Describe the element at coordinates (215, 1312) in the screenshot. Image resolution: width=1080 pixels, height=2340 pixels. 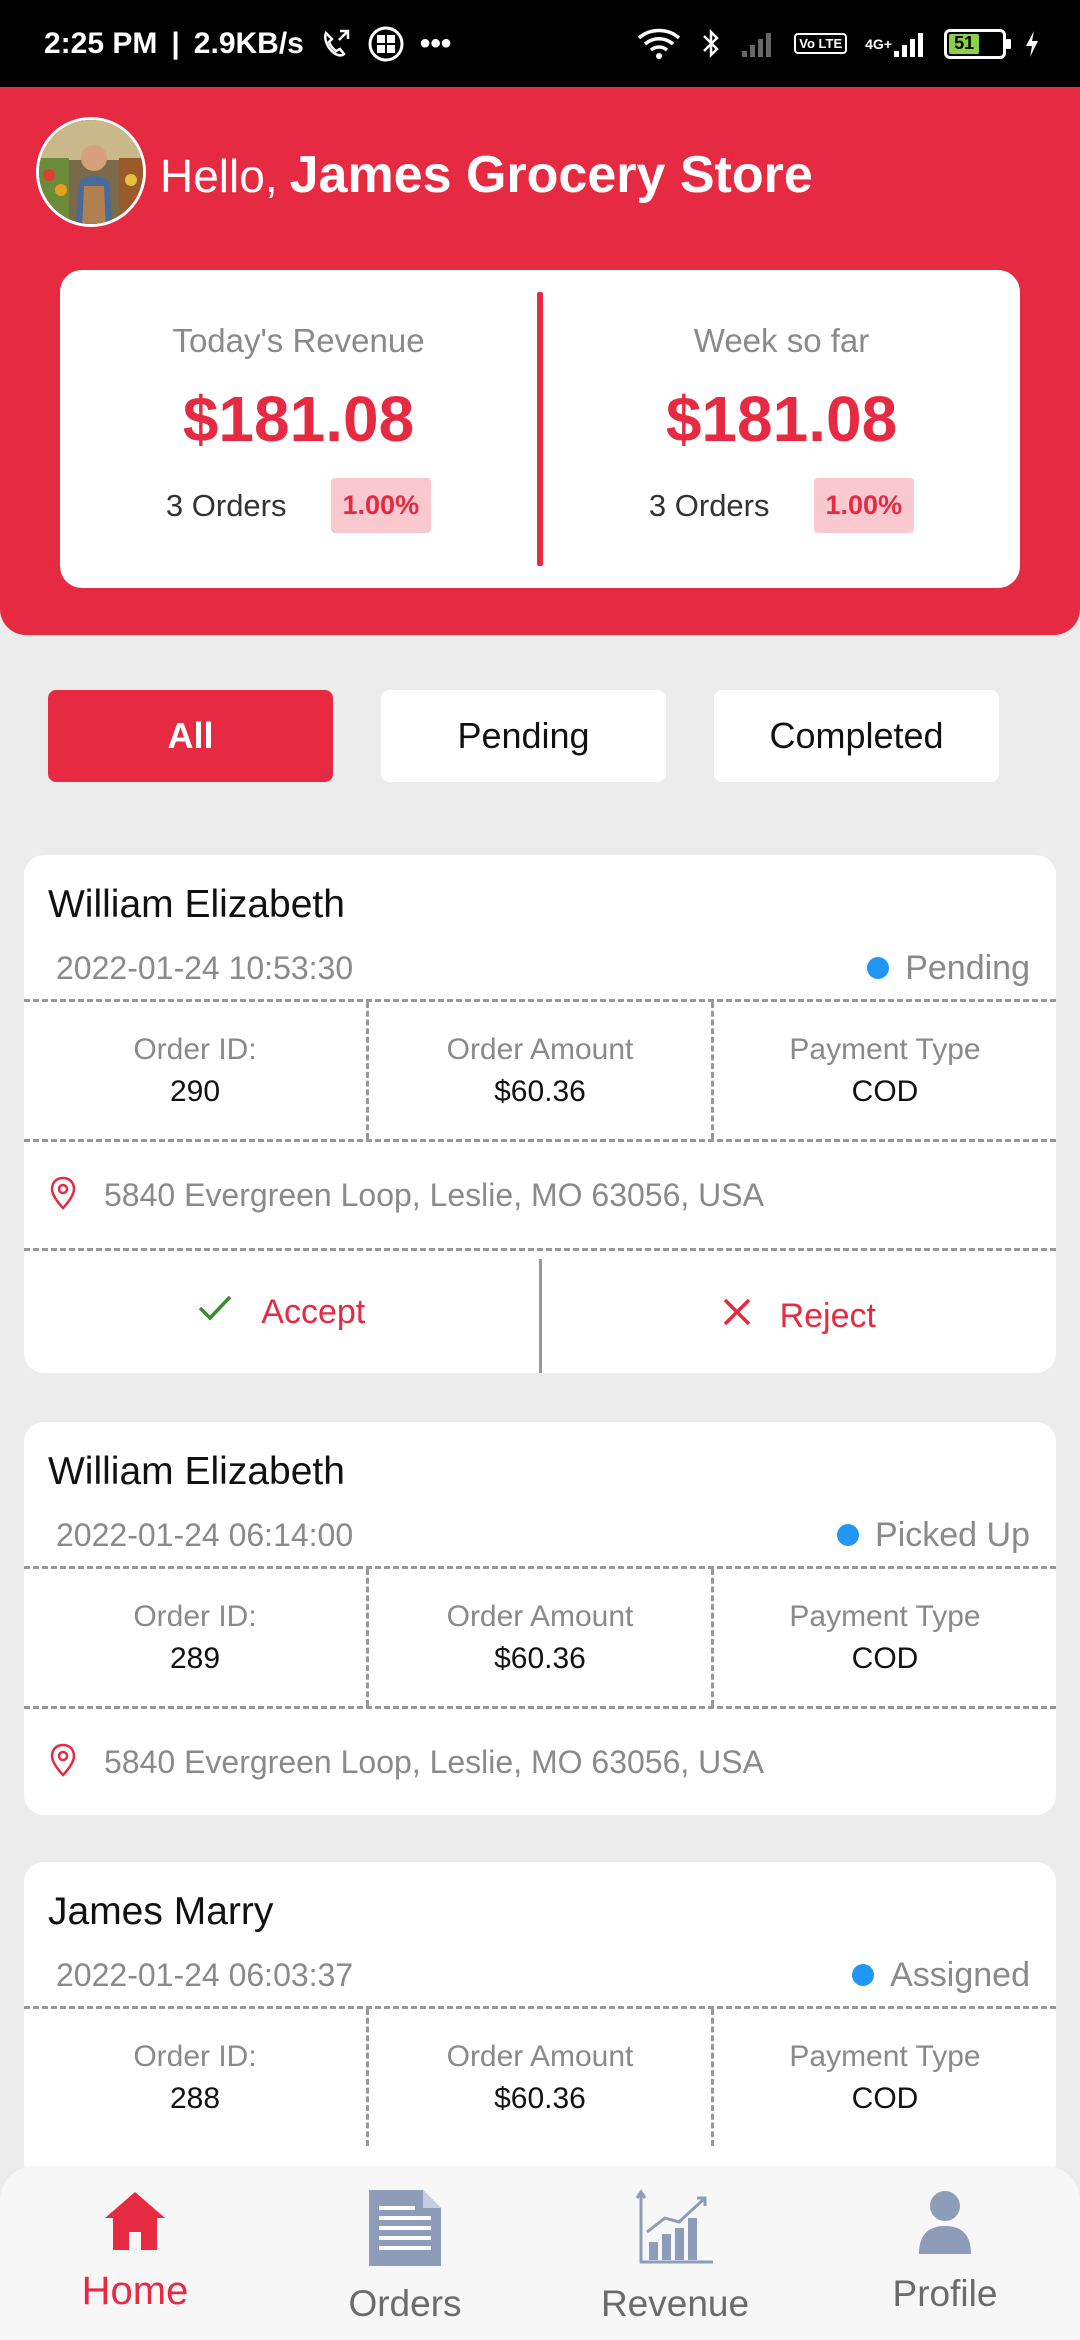
I see `check-icon` at that location.